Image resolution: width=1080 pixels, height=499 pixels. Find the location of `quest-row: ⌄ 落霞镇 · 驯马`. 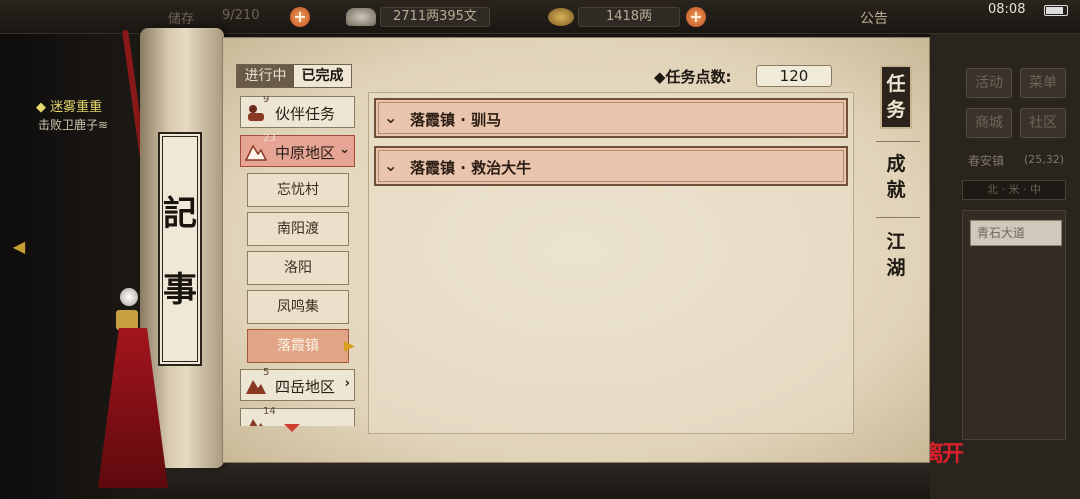

quest-row: ⌄ 落霞镇 · 驯马 is located at coordinates (611, 118).